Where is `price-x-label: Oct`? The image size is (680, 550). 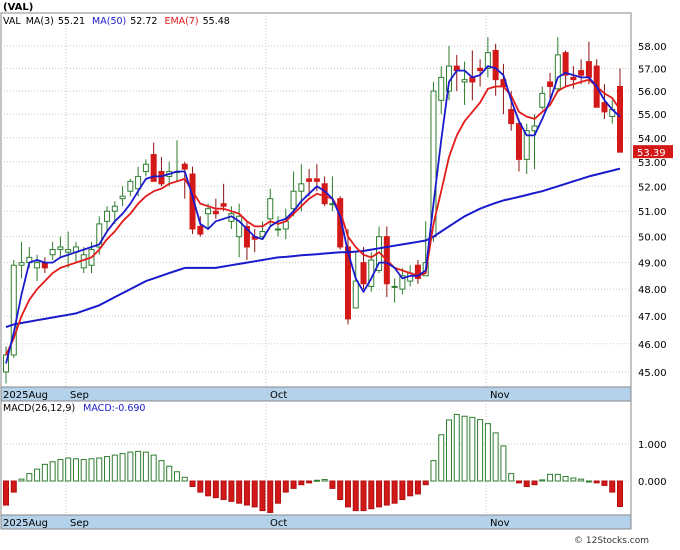 price-x-label: Oct is located at coordinates (278, 395).